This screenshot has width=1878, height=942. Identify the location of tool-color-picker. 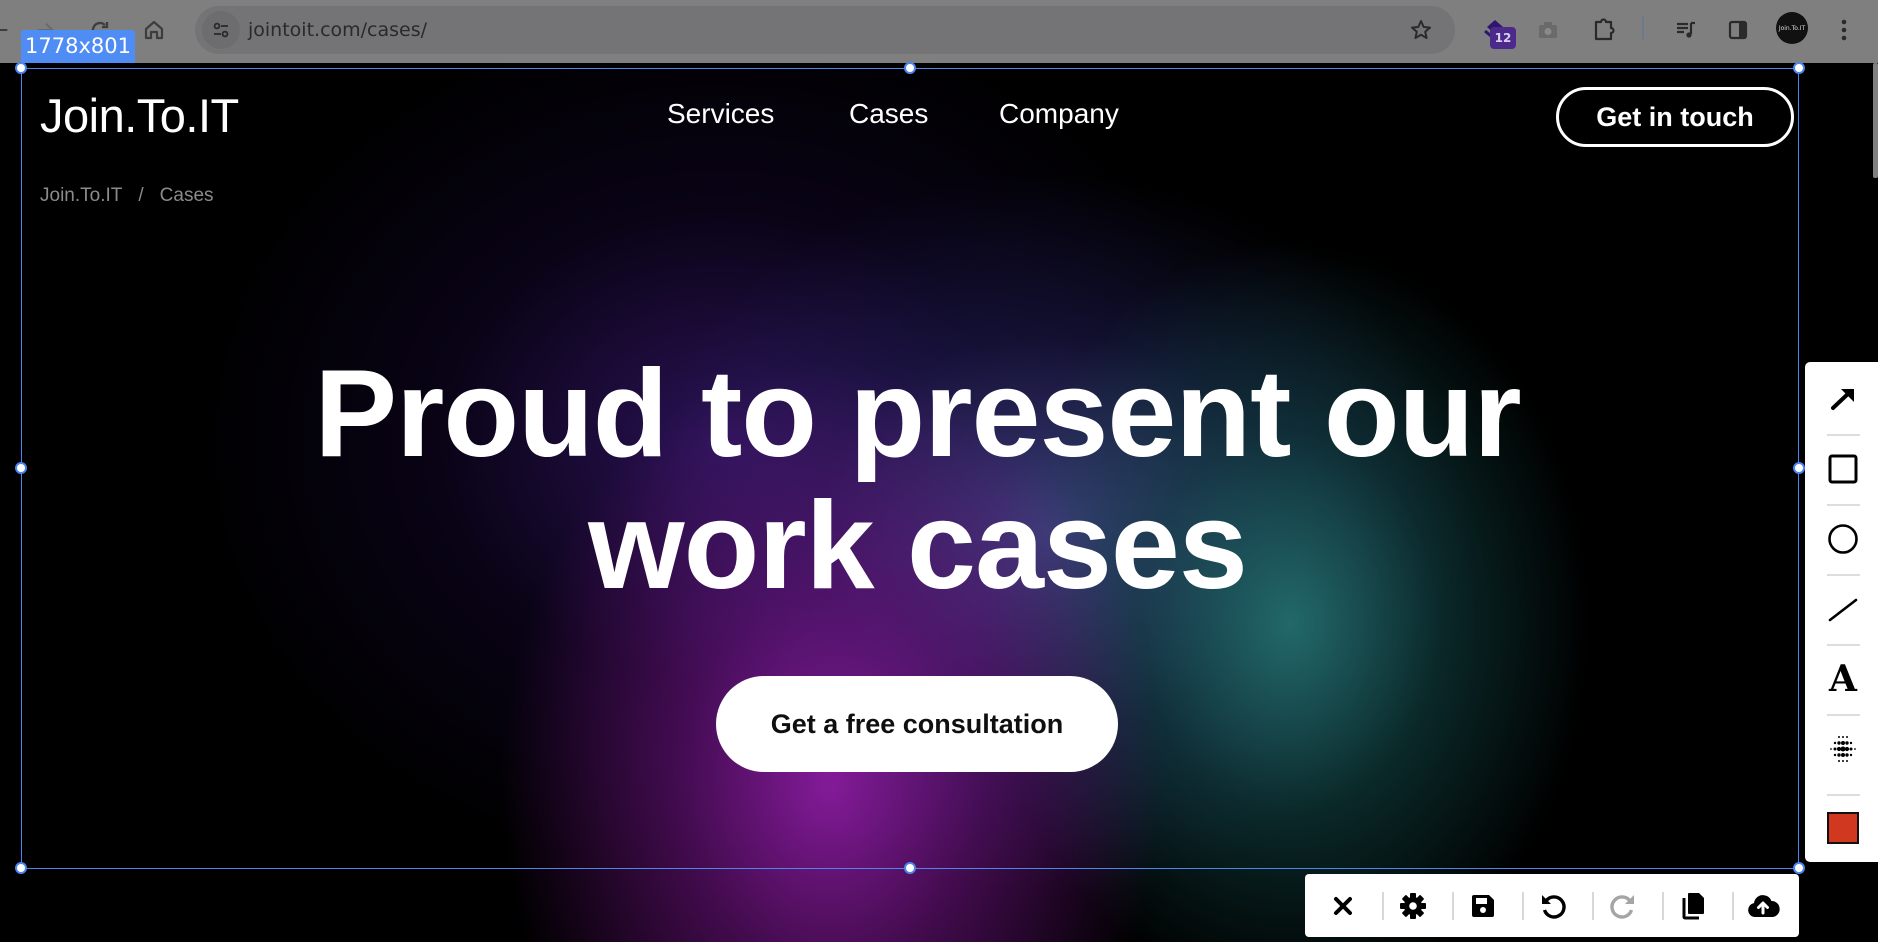
(1843, 828).